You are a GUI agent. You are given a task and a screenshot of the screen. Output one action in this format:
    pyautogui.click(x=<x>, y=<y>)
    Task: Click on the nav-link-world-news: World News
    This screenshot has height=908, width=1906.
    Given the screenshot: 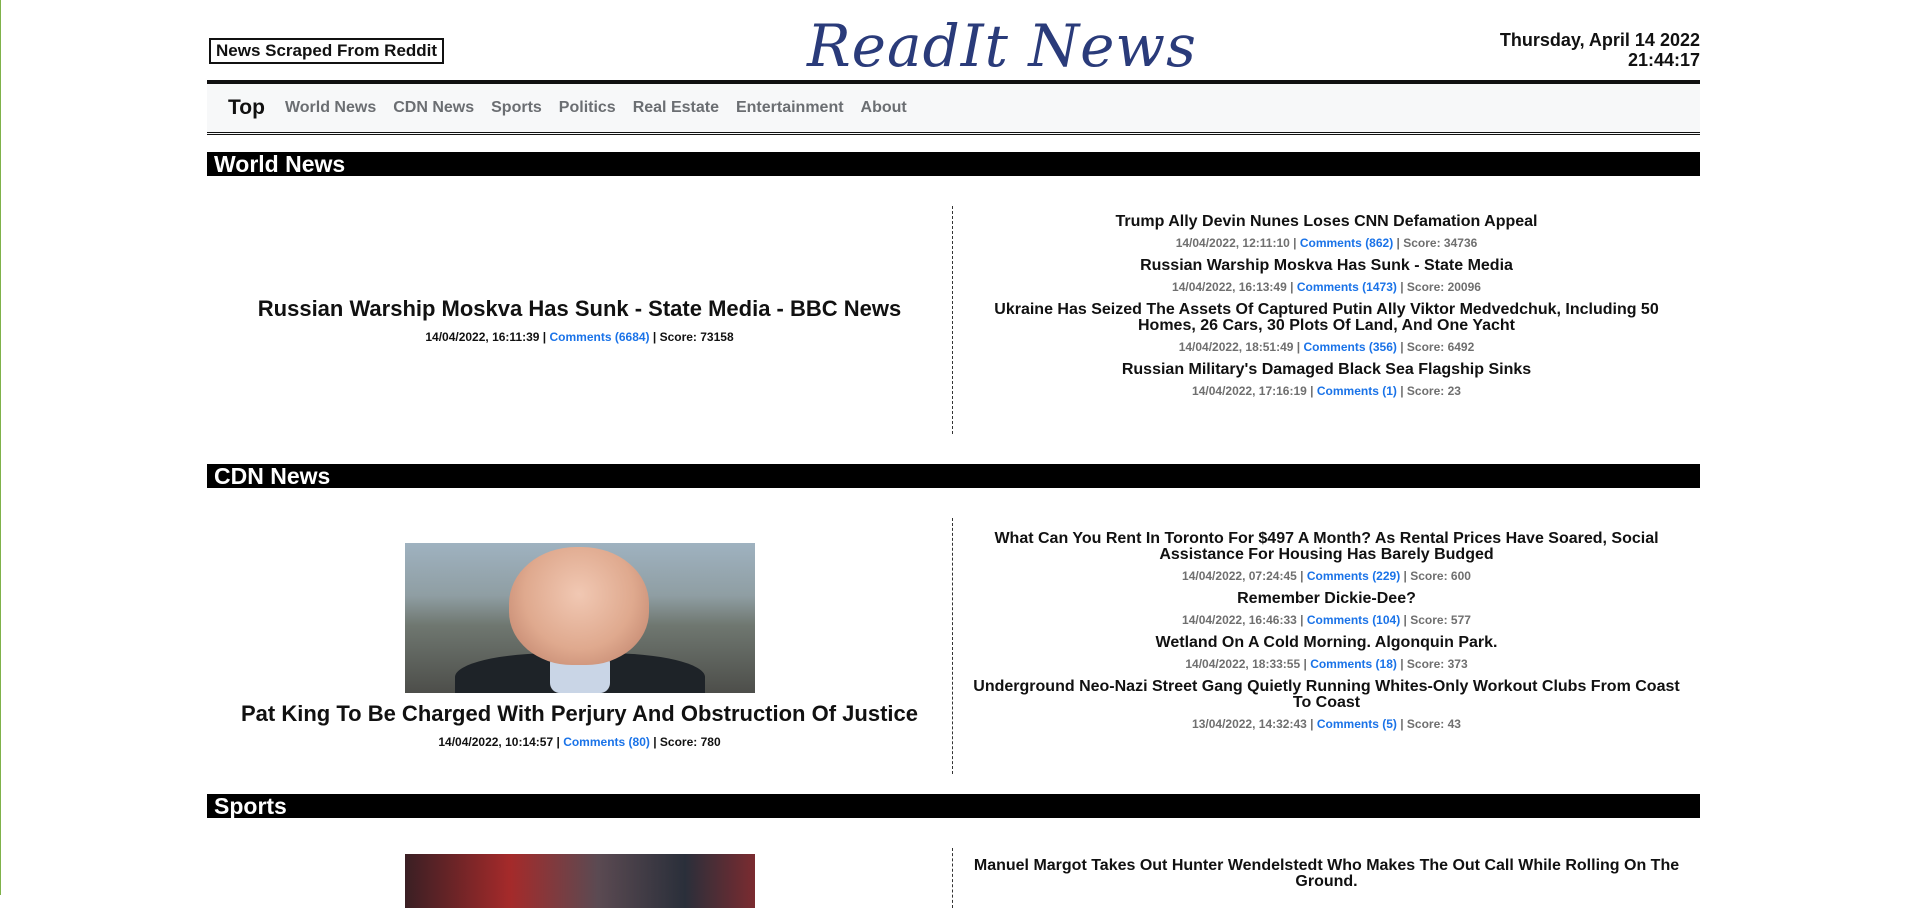 What is the action you would take?
    pyautogui.click(x=330, y=108)
    